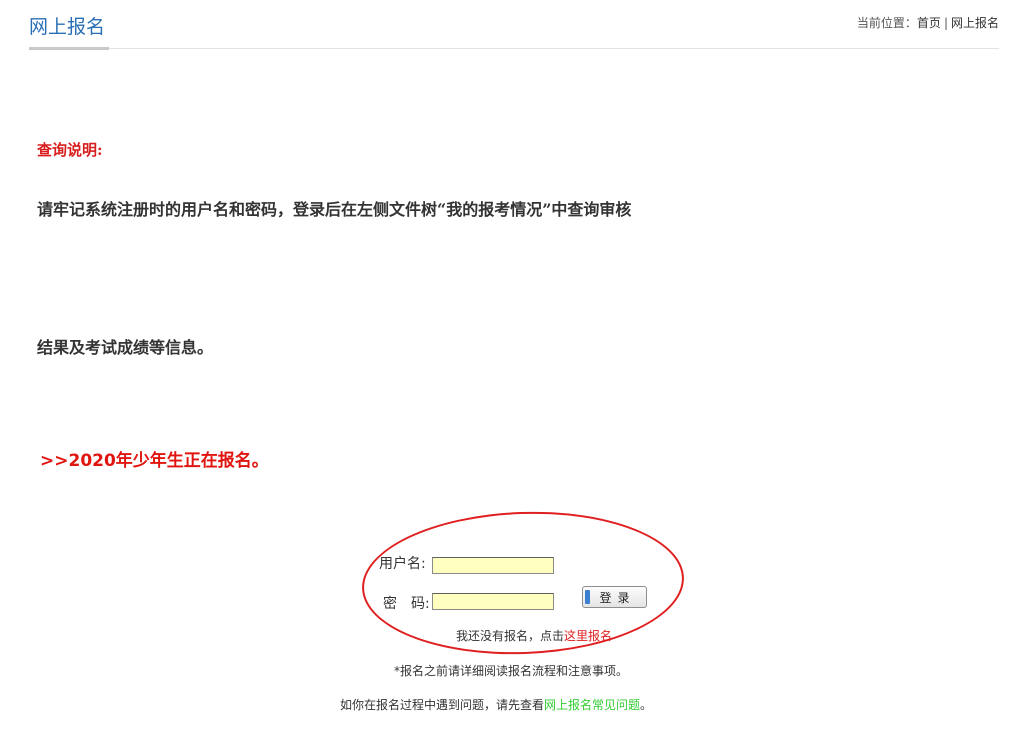 The image size is (1012, 740). Describe the element at coordinates (402, 564) in the screenshot. I see `username-label: 用户名:` at that location.